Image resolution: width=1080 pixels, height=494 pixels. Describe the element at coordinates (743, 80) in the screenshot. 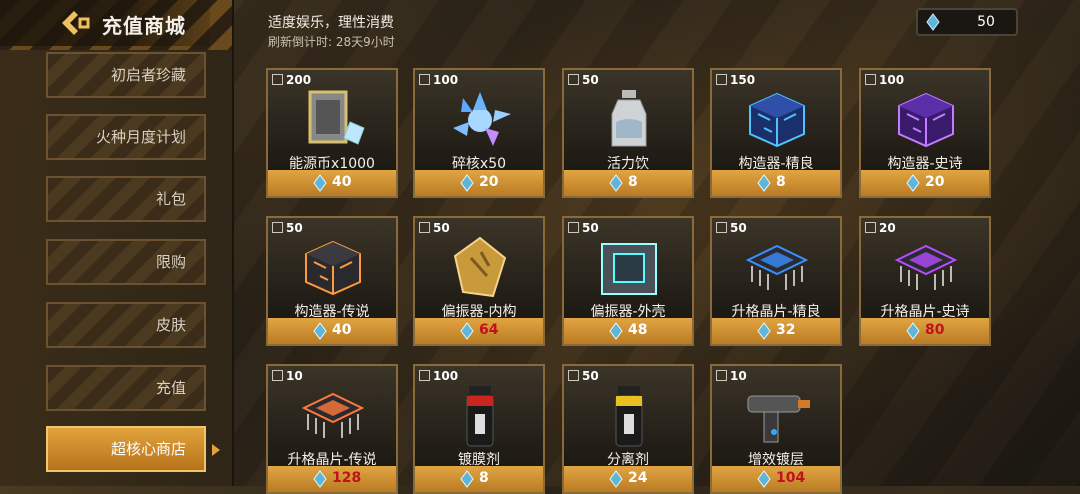

I see `stock-value: 150` at that location.